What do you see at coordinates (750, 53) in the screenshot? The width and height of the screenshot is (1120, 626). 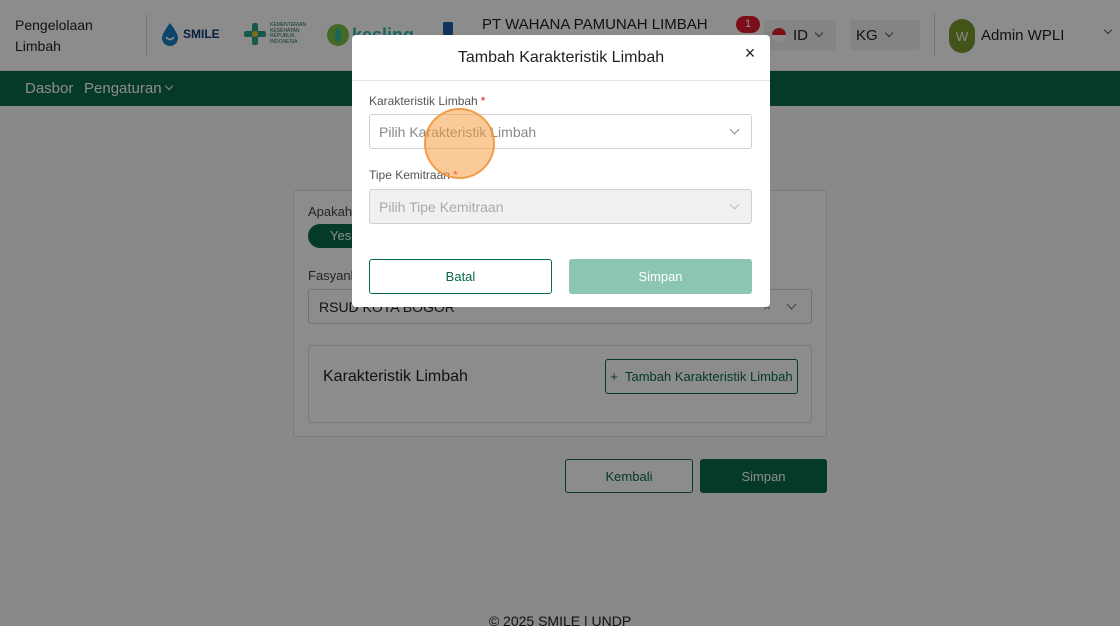 I see `close-icon: ×` at bounding box center [750, 53].